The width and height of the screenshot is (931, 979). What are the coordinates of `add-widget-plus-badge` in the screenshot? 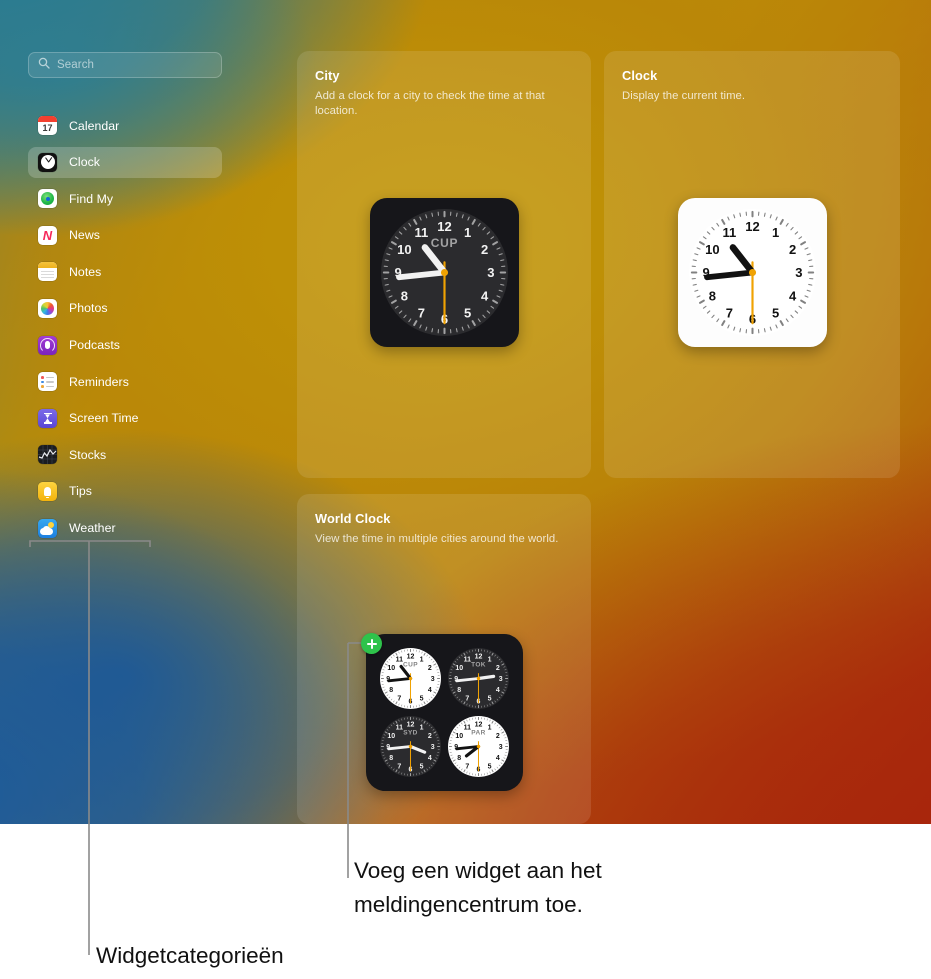 It's located at (371, 643).